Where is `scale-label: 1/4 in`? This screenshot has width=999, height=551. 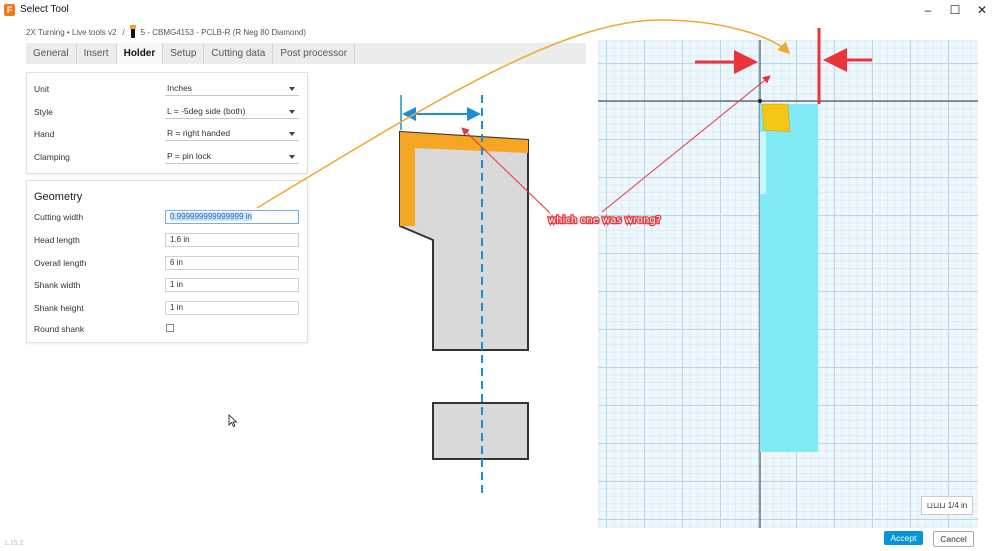
scale-label: 1/4 in is located at coordinates (957, 505).